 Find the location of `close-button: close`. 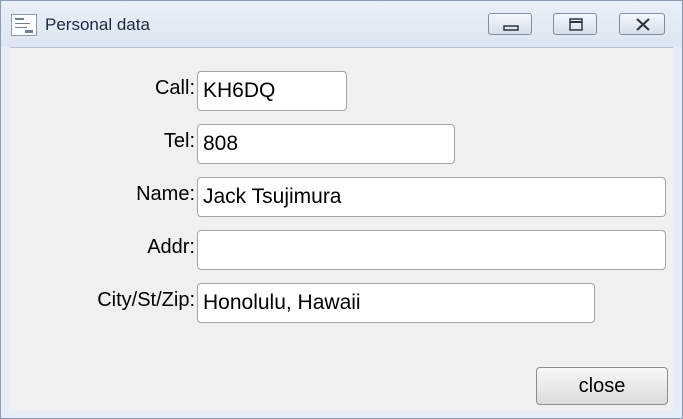

close-button: close is located at coordinates (602, 386).